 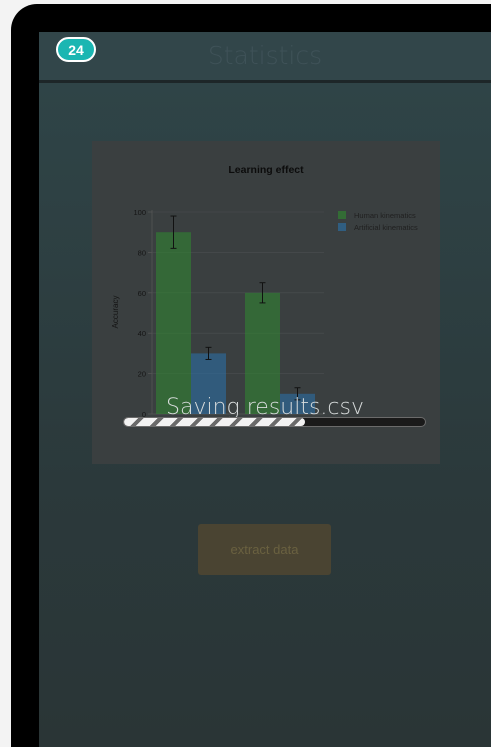 I want to click on save-progress-bar, so click(x=274, y=422).